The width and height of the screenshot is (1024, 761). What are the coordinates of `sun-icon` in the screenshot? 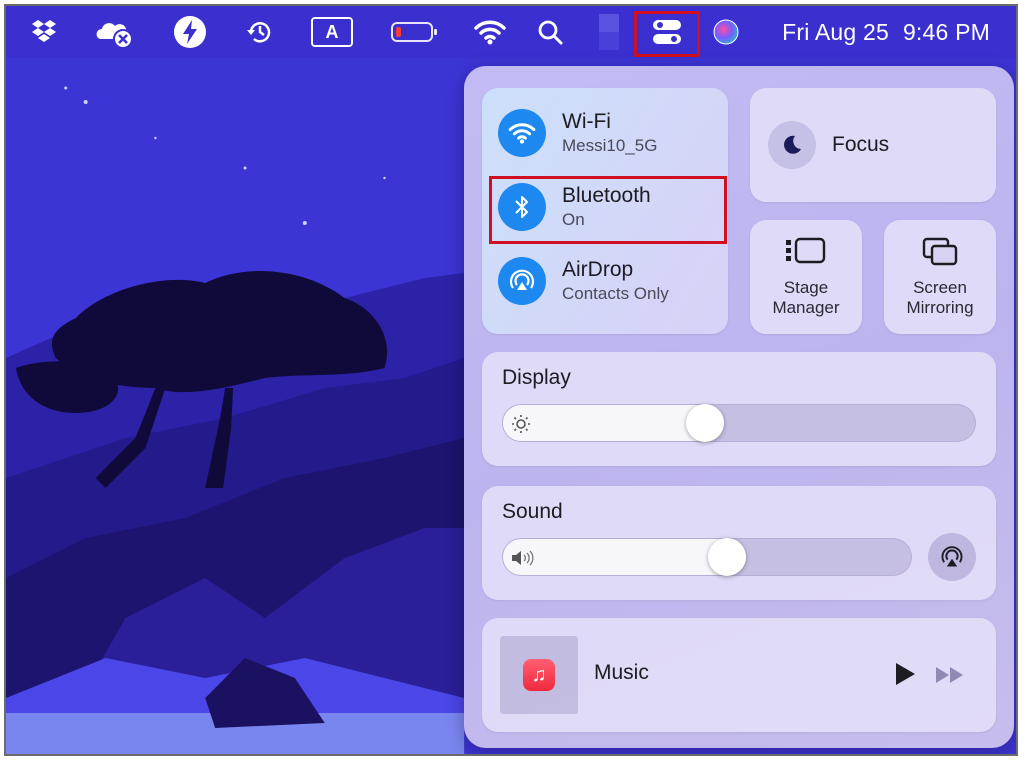 It's located at (521, 426).